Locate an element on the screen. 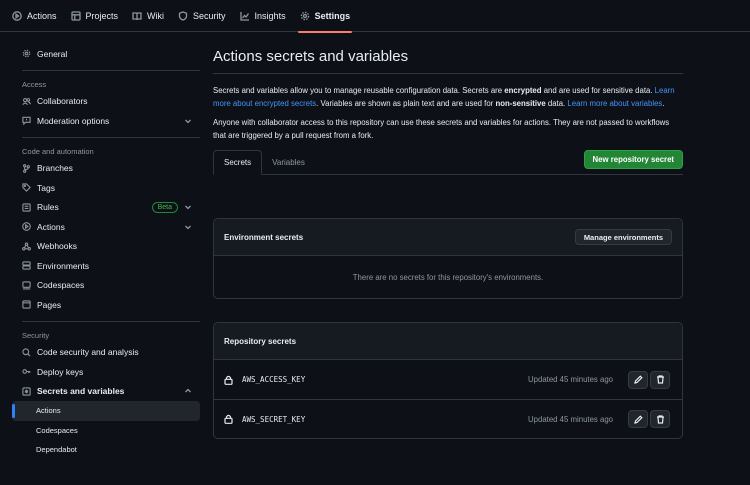 This screenshot has width=750, height=485. book-icon is located at coordinates (137, 15).